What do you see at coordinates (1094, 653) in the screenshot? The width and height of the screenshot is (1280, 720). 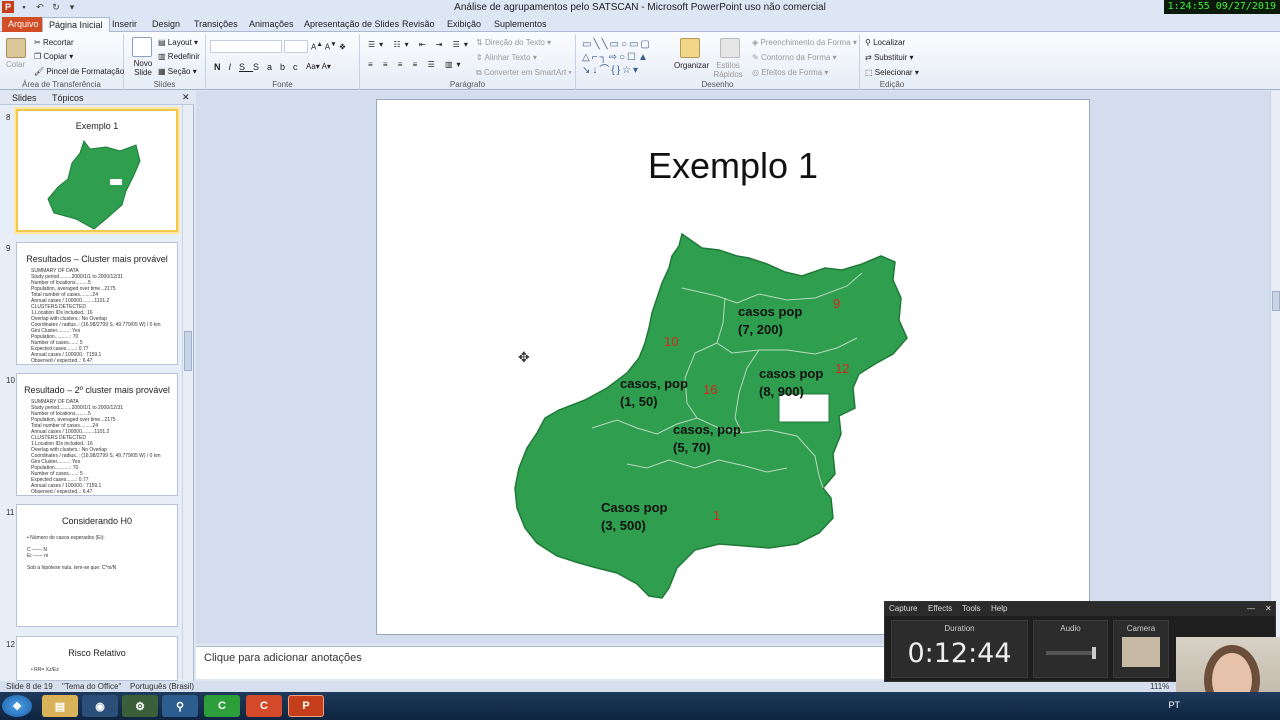 I see `audio-slider-thumb` at bounding box center [1094, 653].